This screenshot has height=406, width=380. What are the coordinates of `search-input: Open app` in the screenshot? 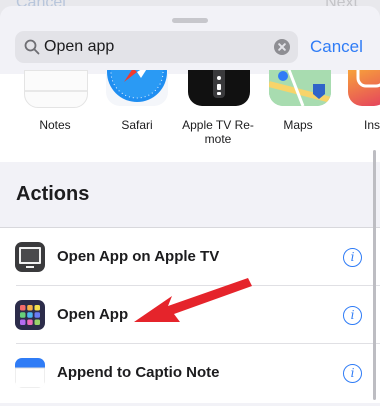 It's located at (79, 47).